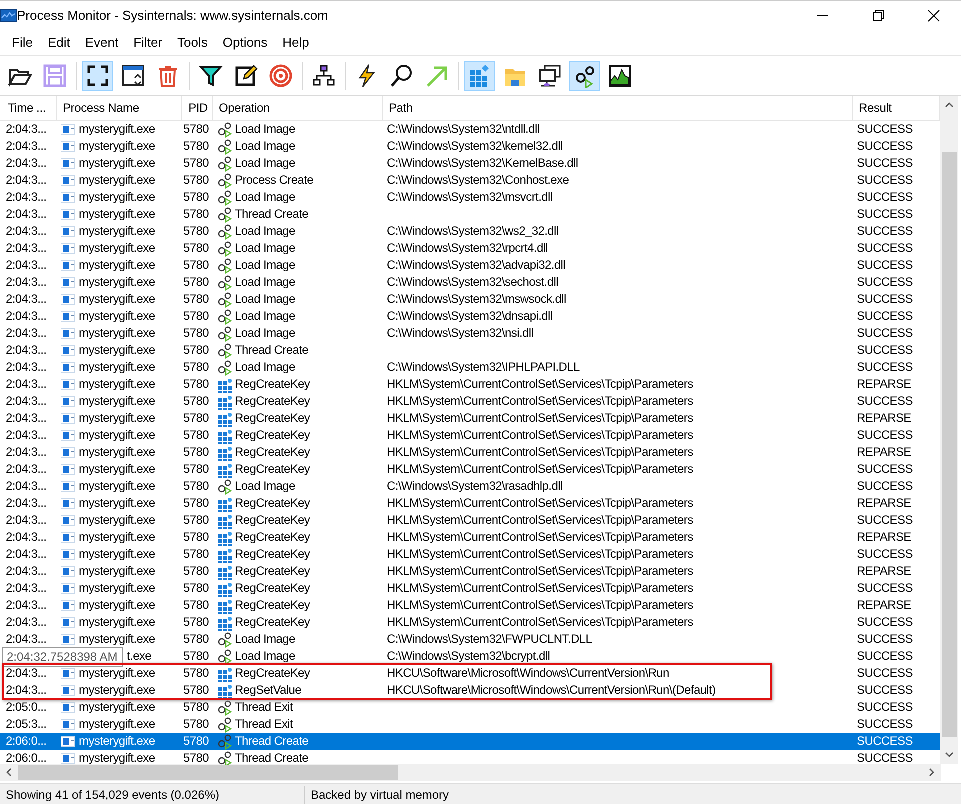  What do you see at coordinates (483, 367) in the screenshot?
I see `table-cell: C:\Windows\System32\IPHLPAPI.DLL` at bounding box center [483, 367].